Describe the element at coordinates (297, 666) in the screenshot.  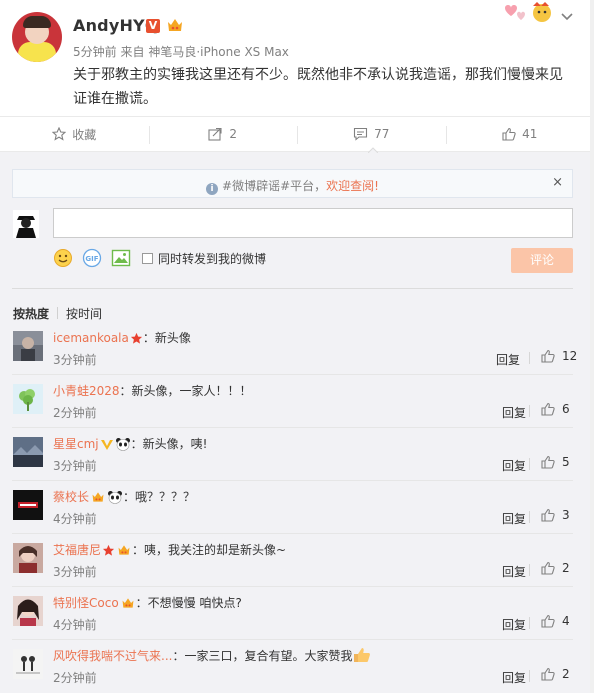
I see `comment-row: 风吹得我喘不过气来...：一家三口，复合有望。大家赞我 2分钟前 回复 2` at that location.